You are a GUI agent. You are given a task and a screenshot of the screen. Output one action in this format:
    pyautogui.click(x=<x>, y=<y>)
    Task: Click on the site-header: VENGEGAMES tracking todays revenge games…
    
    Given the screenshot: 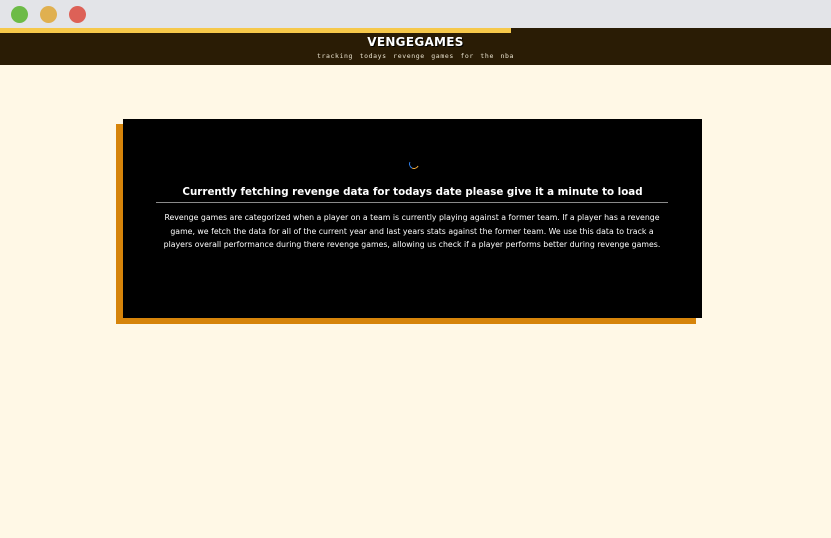 What is the action you would take?
    pyautogui.click(x=415, y=46)
    